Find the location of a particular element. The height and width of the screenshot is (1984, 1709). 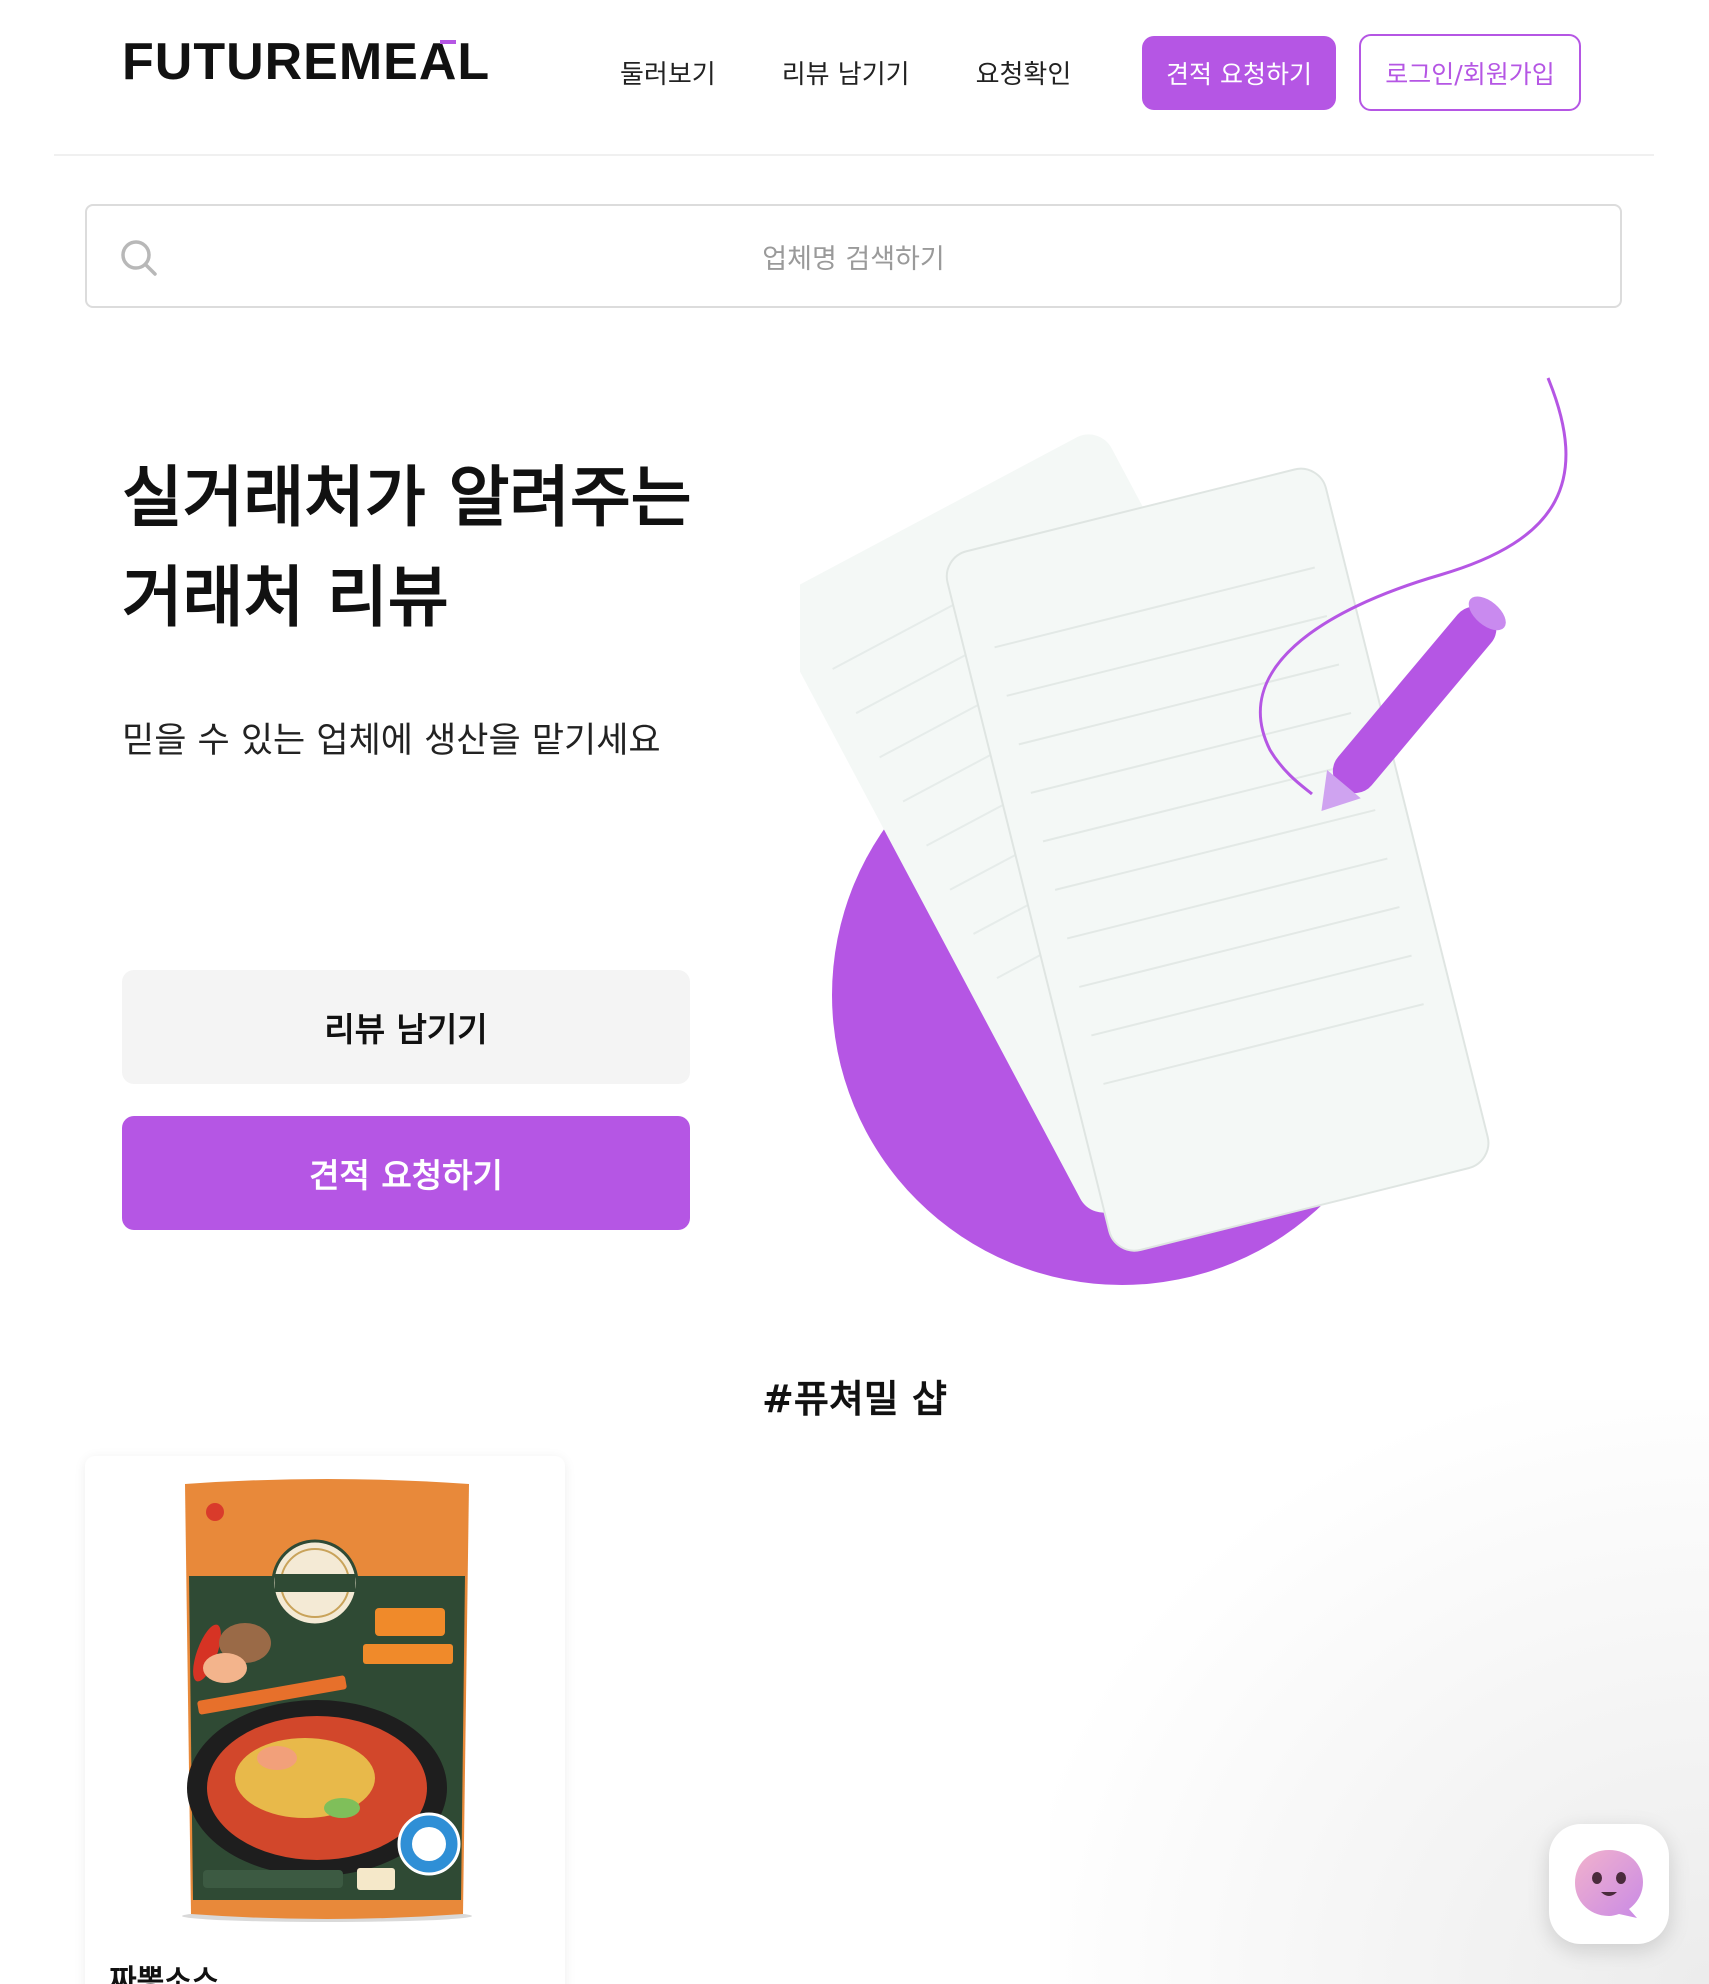

chat-button is located at coordinates (1609, 1884).